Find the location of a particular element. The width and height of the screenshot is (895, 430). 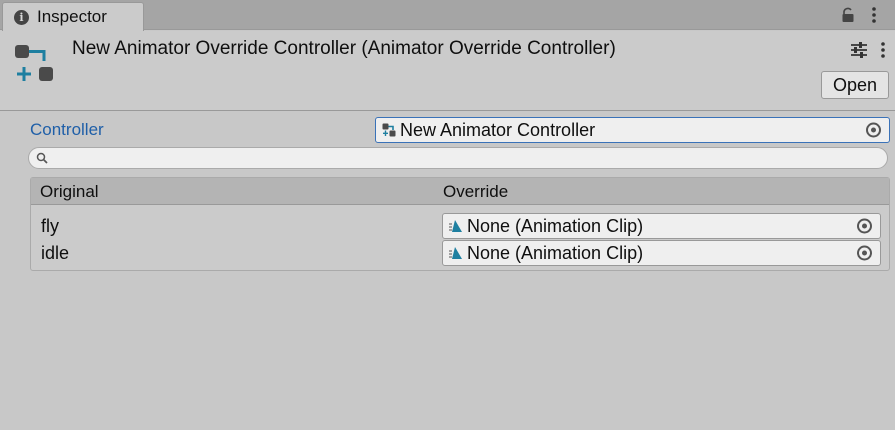

tab-inspector: i Inspector is located at coordinates (73, 16).